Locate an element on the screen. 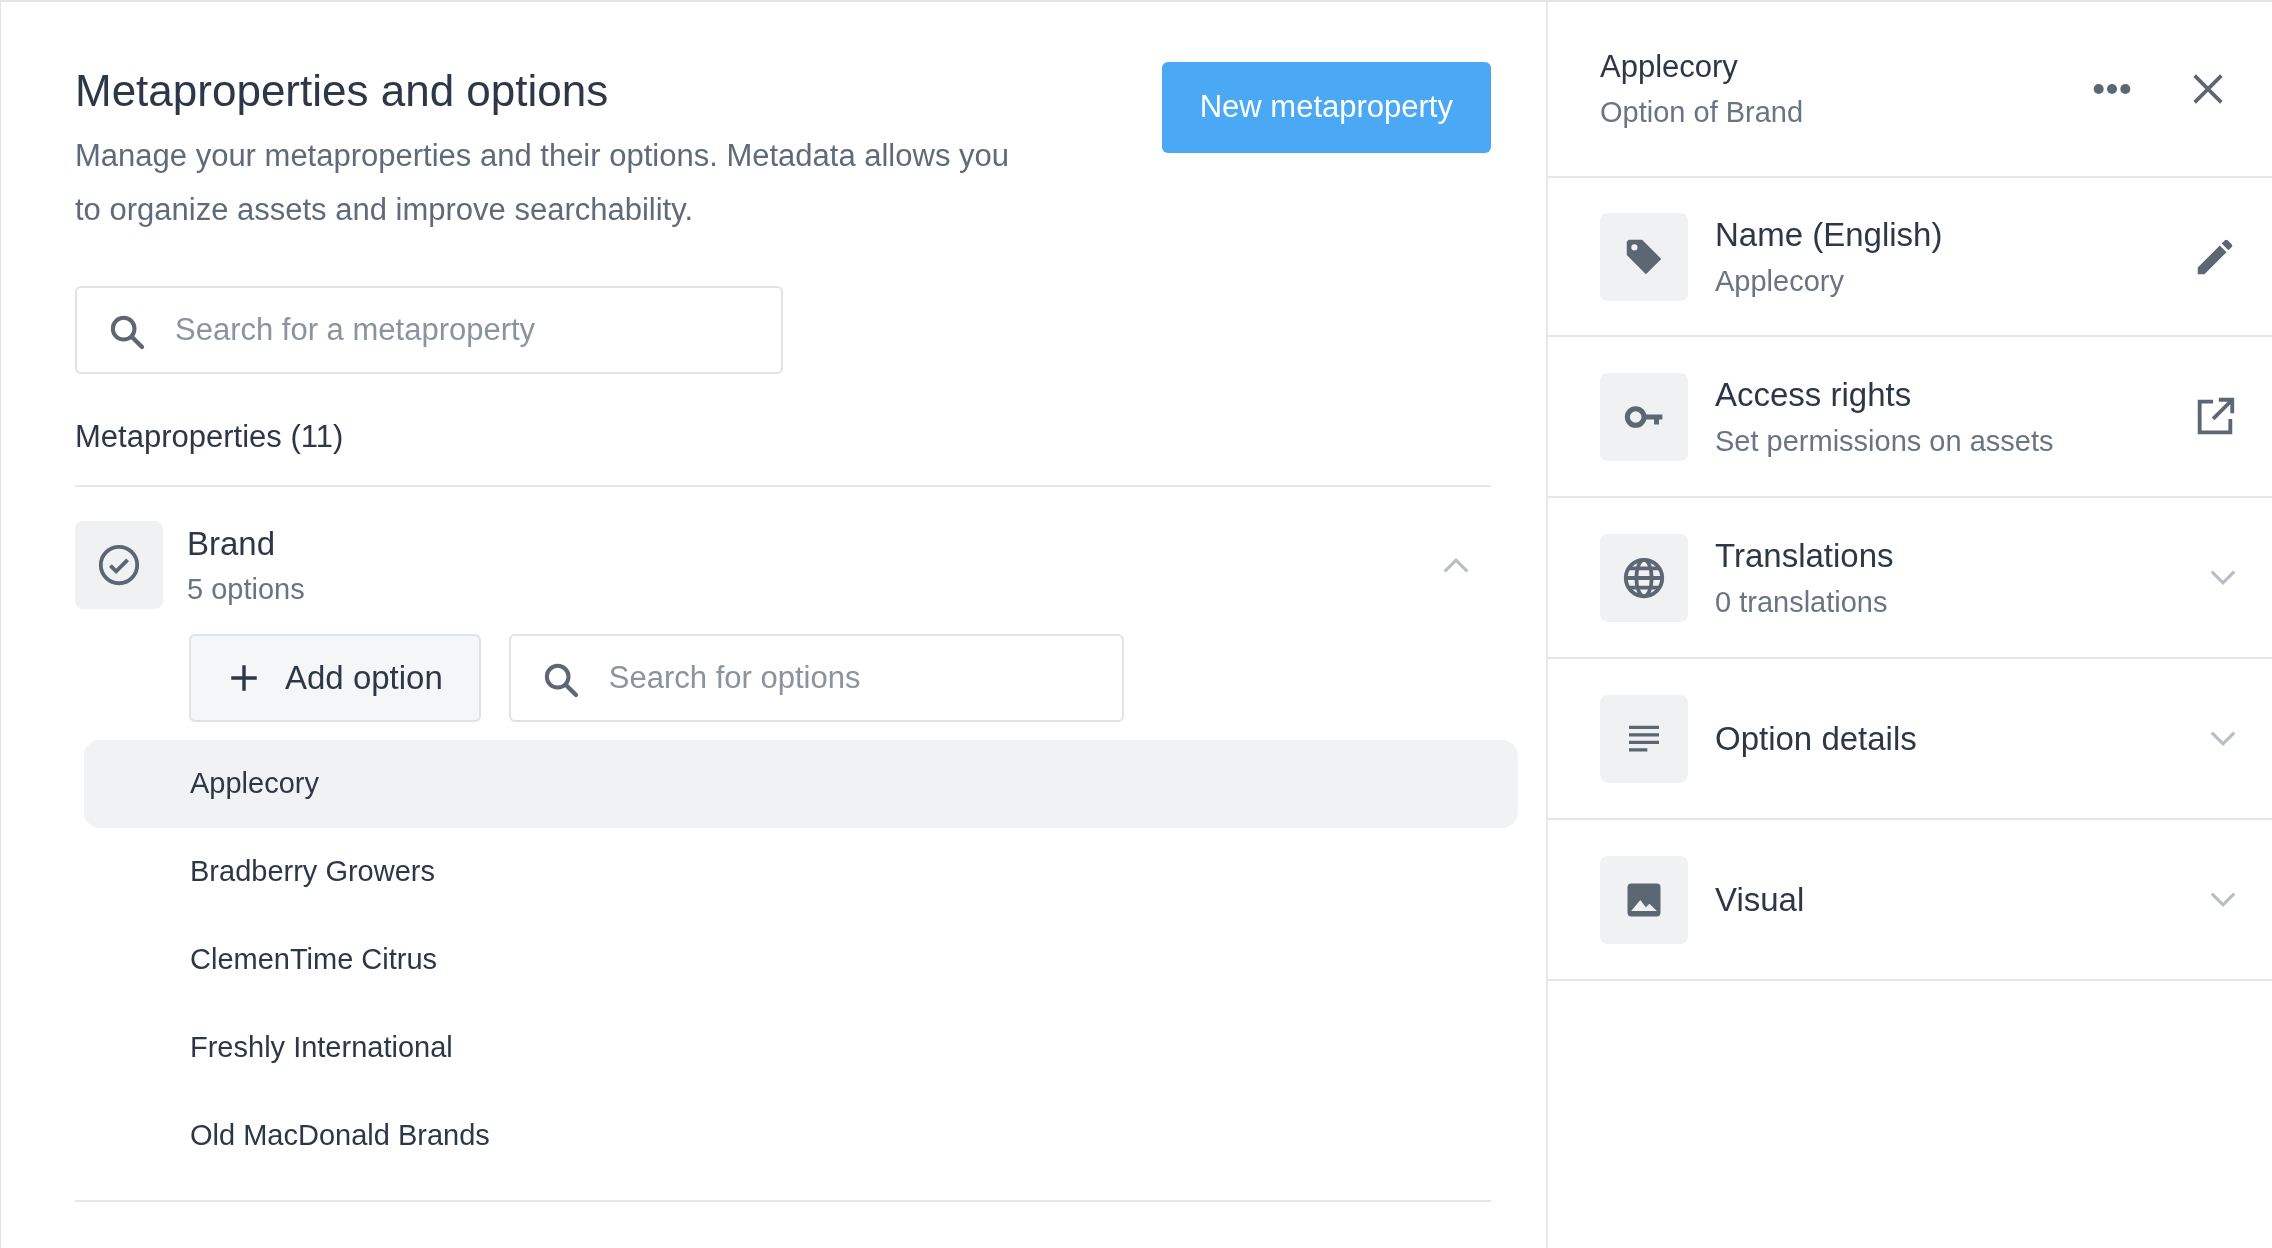 This screenshot has width=2272, height=1248. section-subtitle: 0 translations is located at coordinates (1802, 602).